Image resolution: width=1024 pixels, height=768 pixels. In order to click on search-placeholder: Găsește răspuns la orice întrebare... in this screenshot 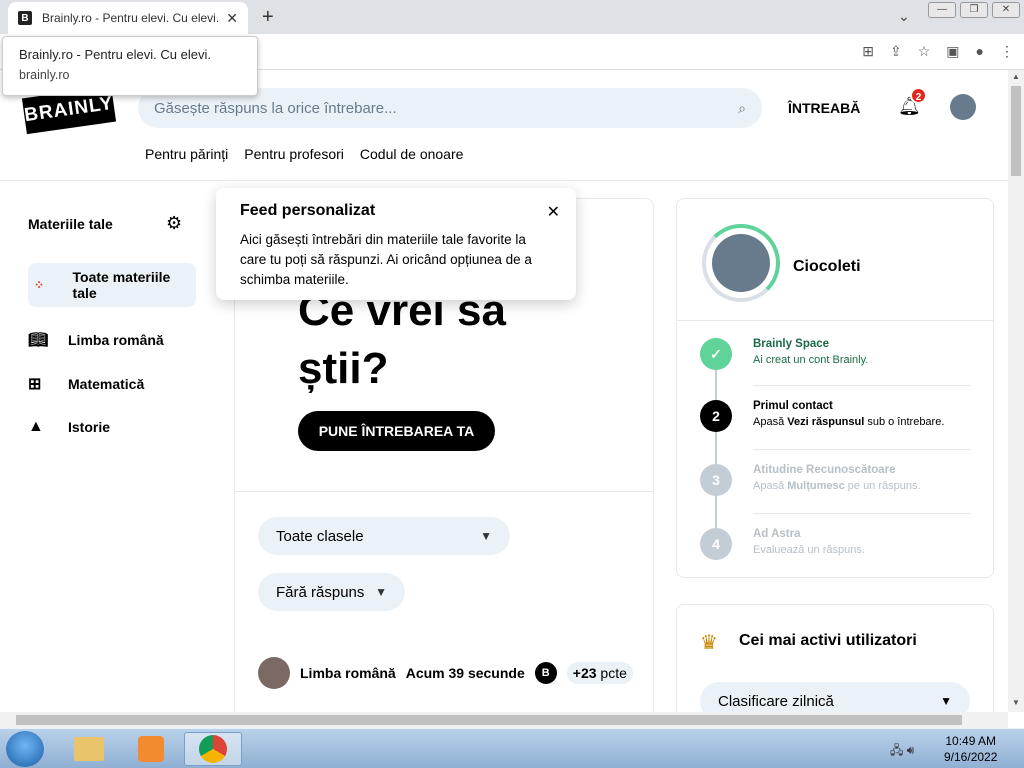, I will do `click(275, 108)`.